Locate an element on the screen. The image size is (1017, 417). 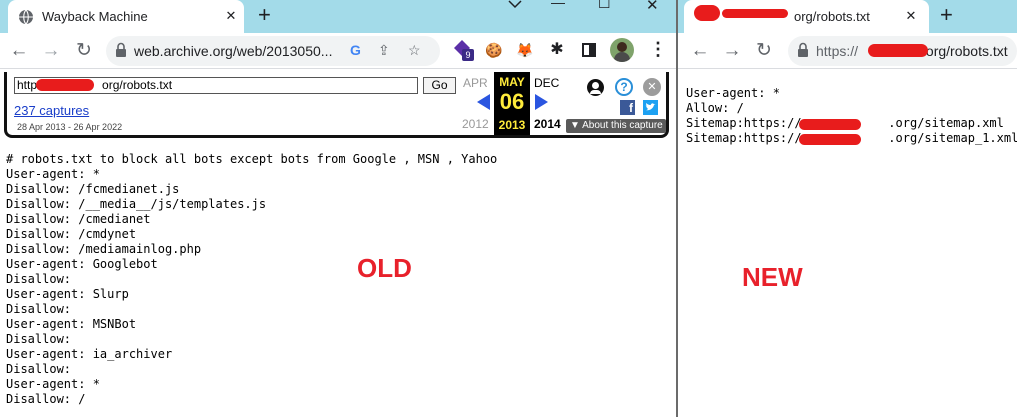
share-icon: ⇪ is located at coordinates (384, 50).